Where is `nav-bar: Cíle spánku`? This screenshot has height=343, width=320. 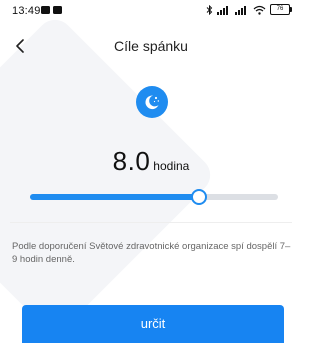
nav-bar: Cíle spánku is located at coordinates (151, 48).